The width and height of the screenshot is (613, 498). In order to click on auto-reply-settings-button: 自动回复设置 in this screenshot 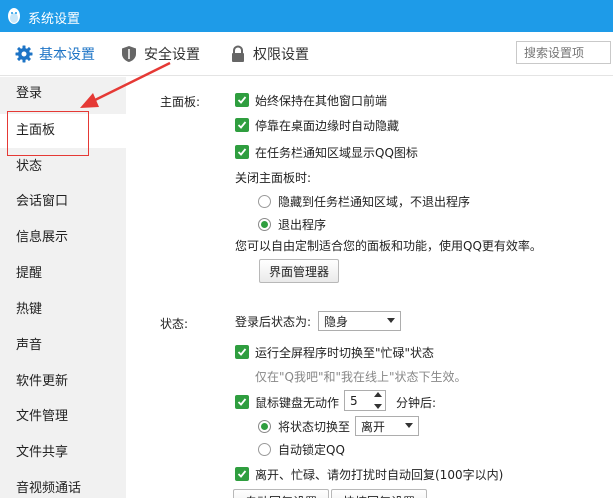, I will do `click(281, 493)`.